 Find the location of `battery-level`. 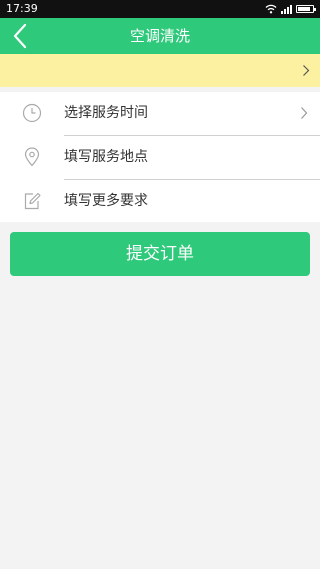

battery-level is located at coordinates (304, 9).